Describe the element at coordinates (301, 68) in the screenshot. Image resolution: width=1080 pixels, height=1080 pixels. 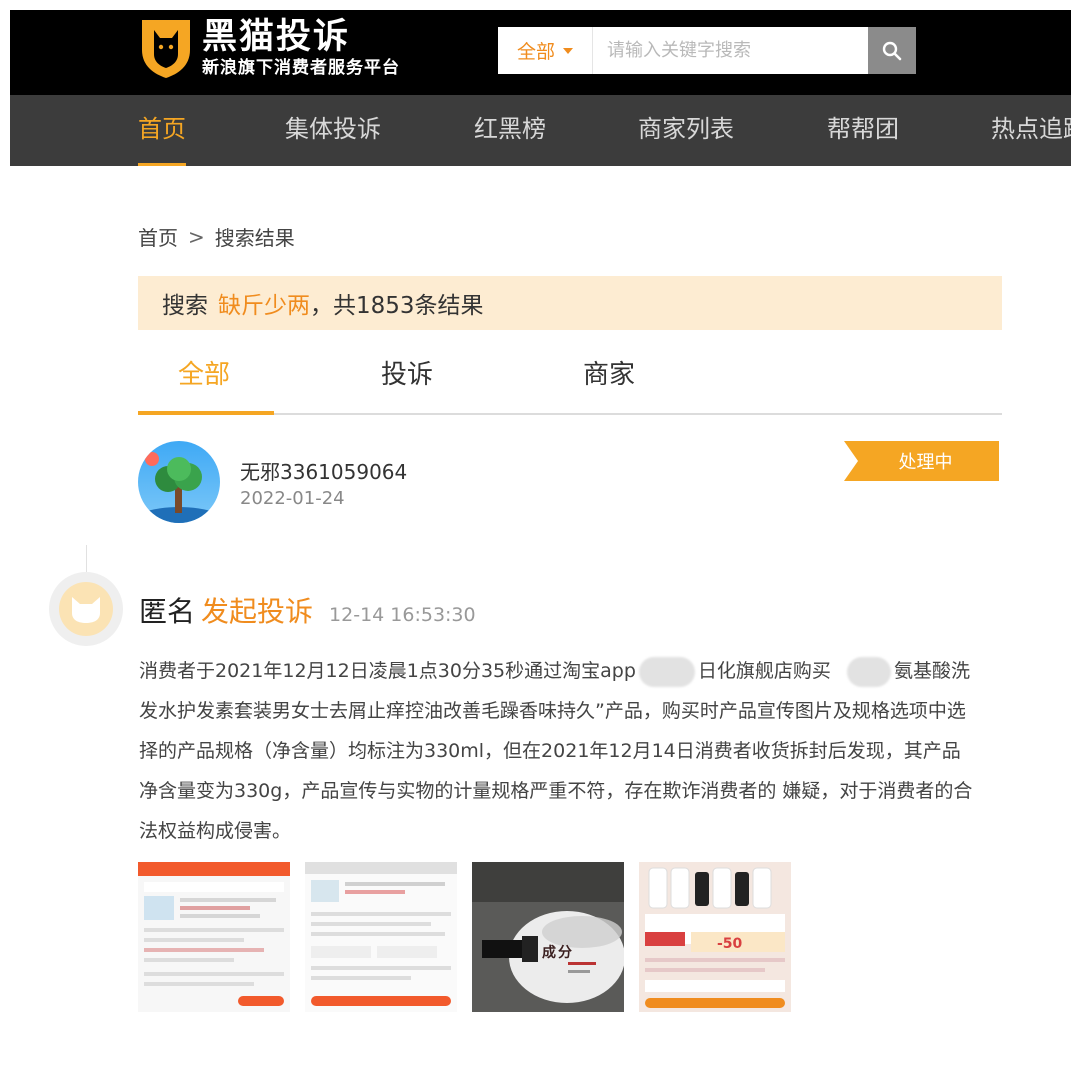
I see `logo-subtitle: 新浪旗下消费者服务平台` at that location.